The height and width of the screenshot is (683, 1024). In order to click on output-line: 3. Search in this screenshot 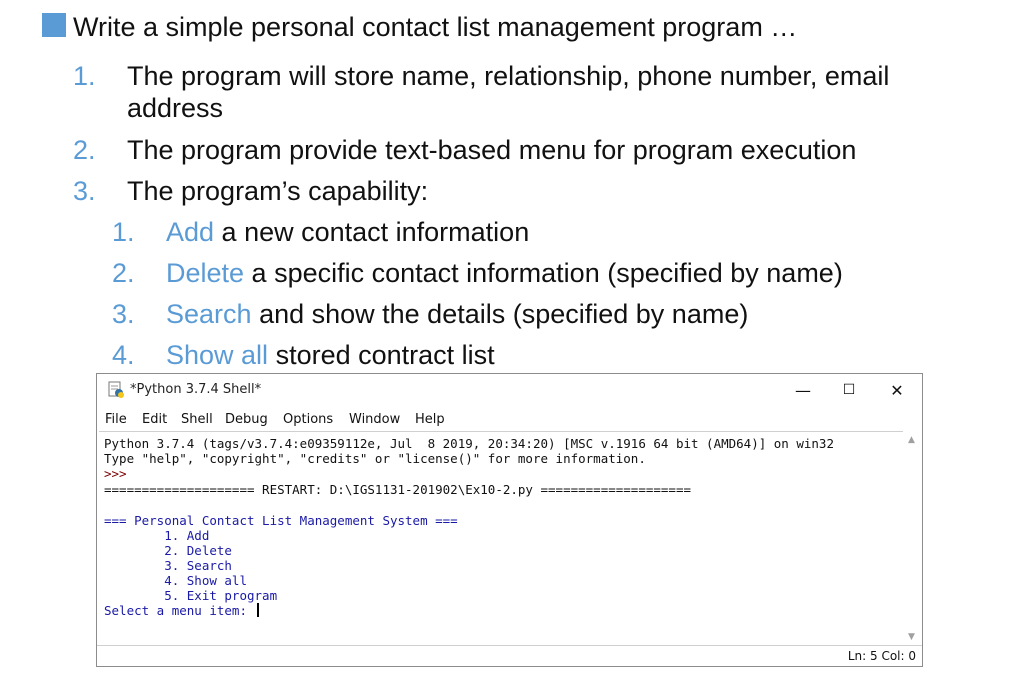, I will do `click(168, 565)`.